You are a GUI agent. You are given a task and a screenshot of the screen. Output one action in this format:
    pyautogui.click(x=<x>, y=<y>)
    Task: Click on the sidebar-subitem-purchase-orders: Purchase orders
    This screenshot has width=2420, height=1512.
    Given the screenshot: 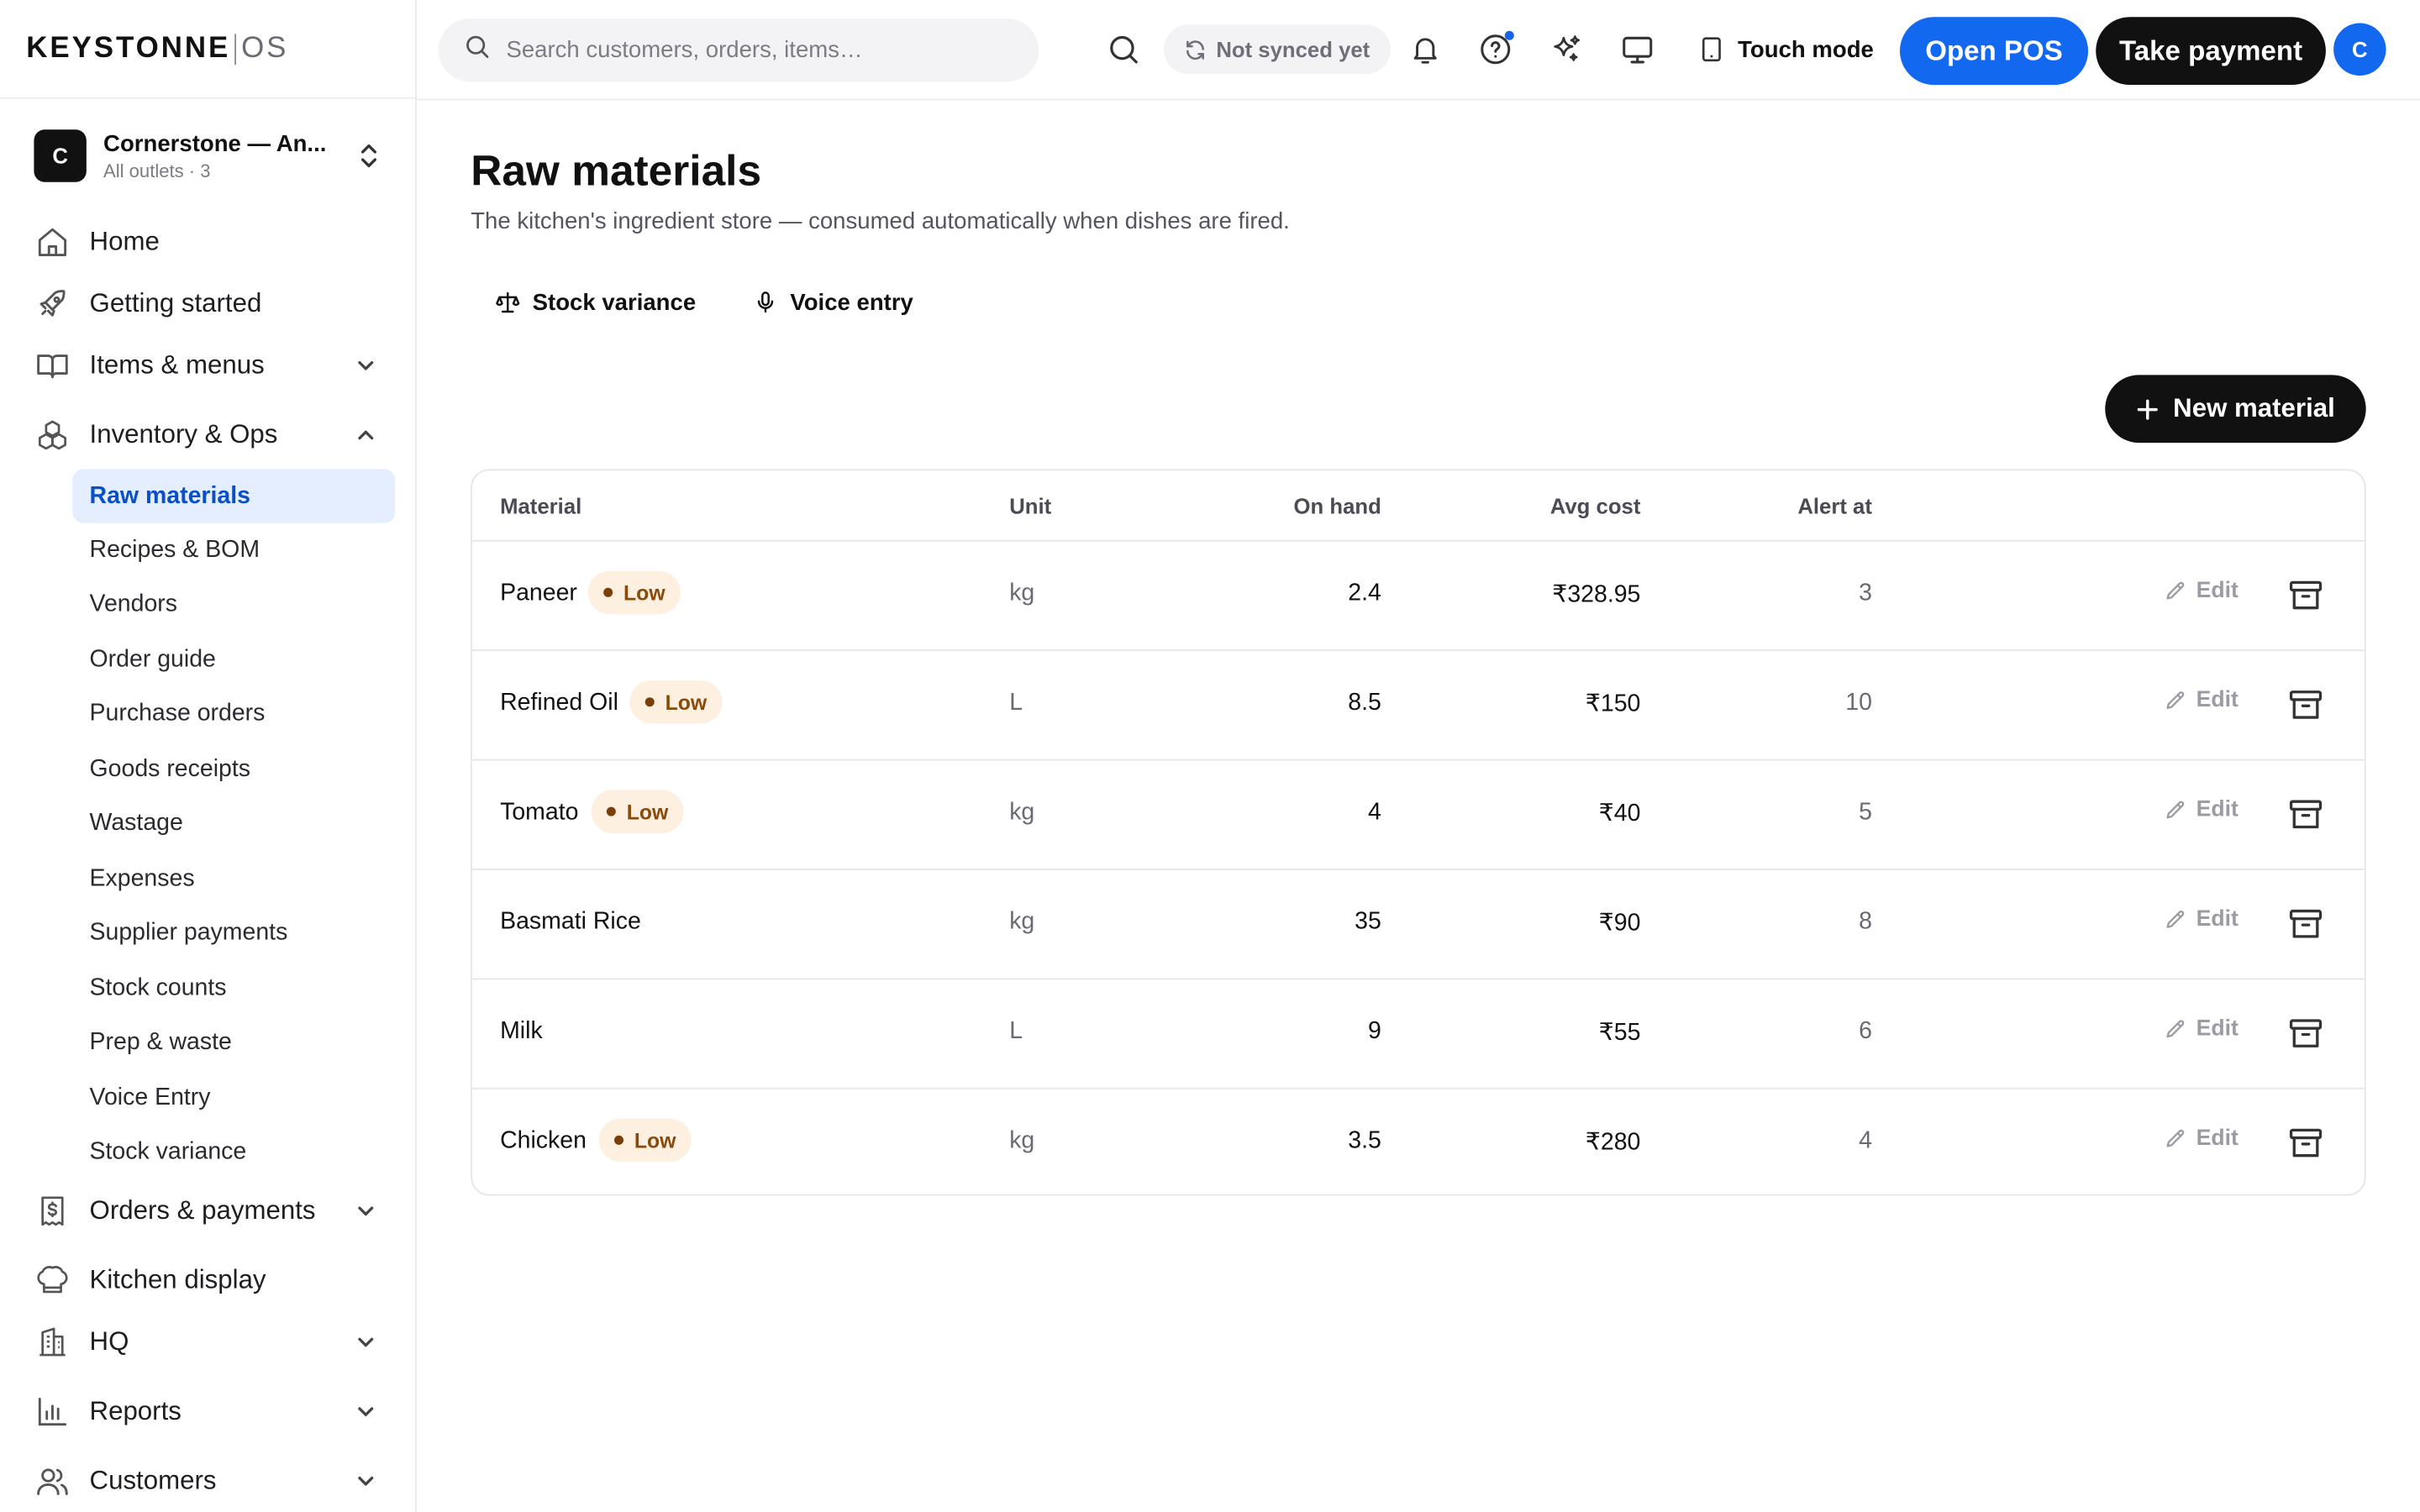 What is the action you would take?
    pyautogui.click(x=233, y=713)
    